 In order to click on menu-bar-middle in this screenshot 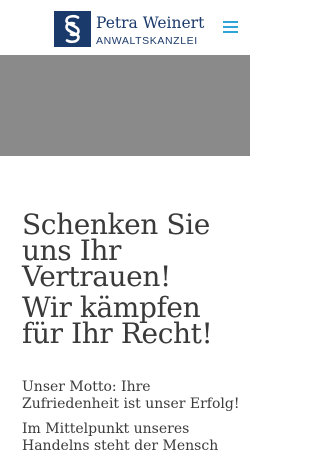, I will do `click(230, 27)`.